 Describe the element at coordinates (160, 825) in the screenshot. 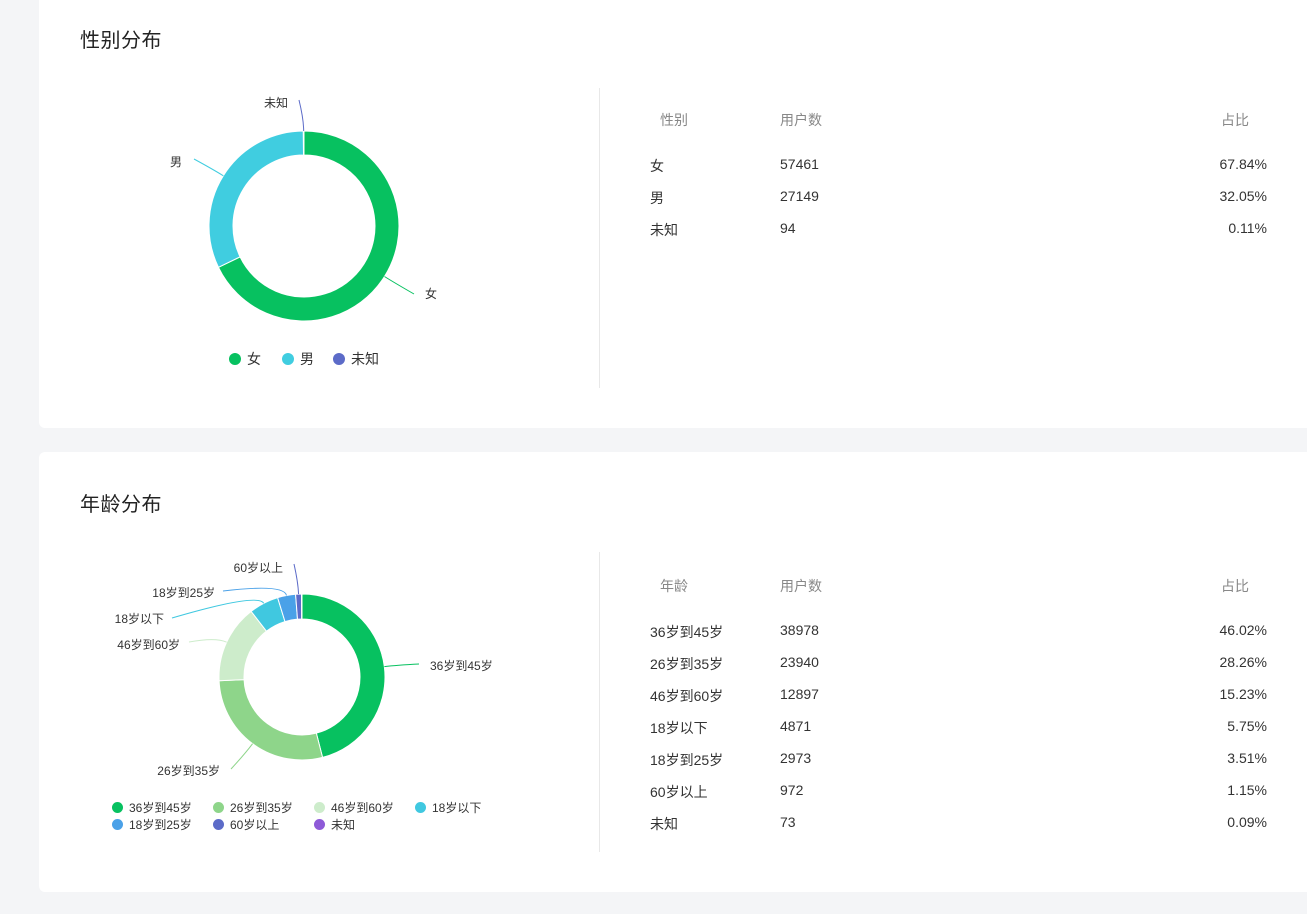

I see `legend-label: 18岁到25岁` at that location.